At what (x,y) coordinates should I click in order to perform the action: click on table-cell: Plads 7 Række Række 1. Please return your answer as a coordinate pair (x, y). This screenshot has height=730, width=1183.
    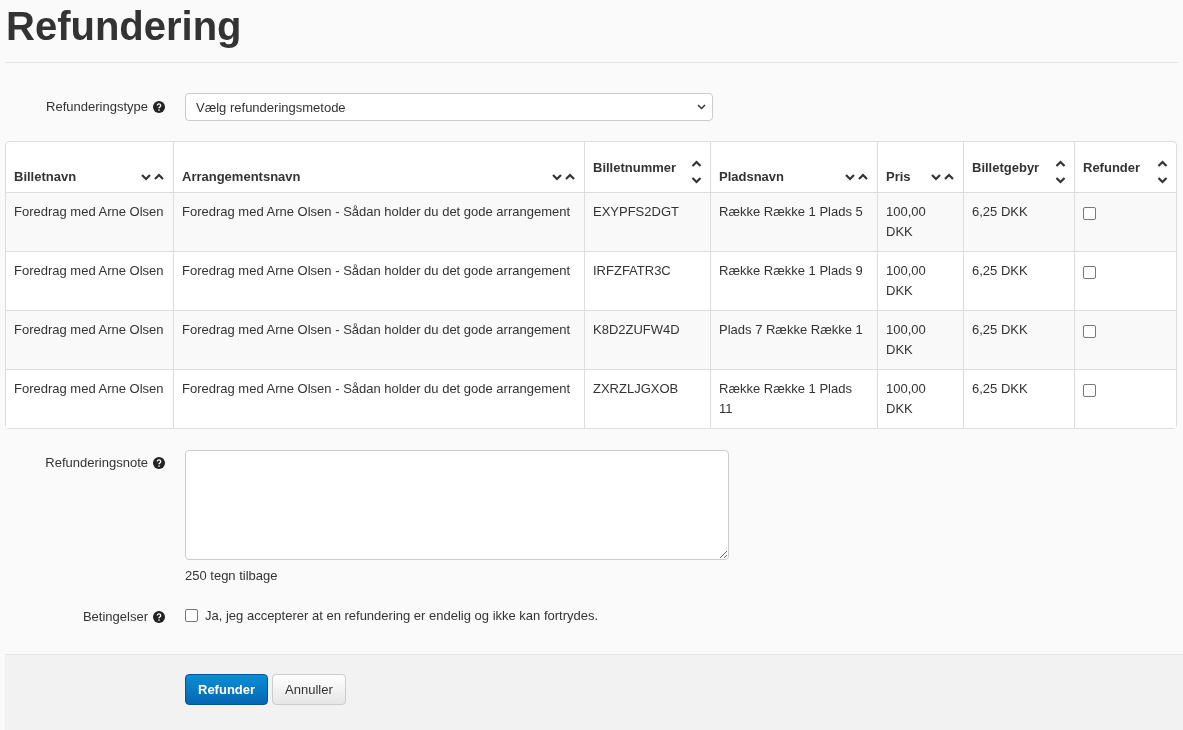
    Looking at the image, I should click on (791, 329).